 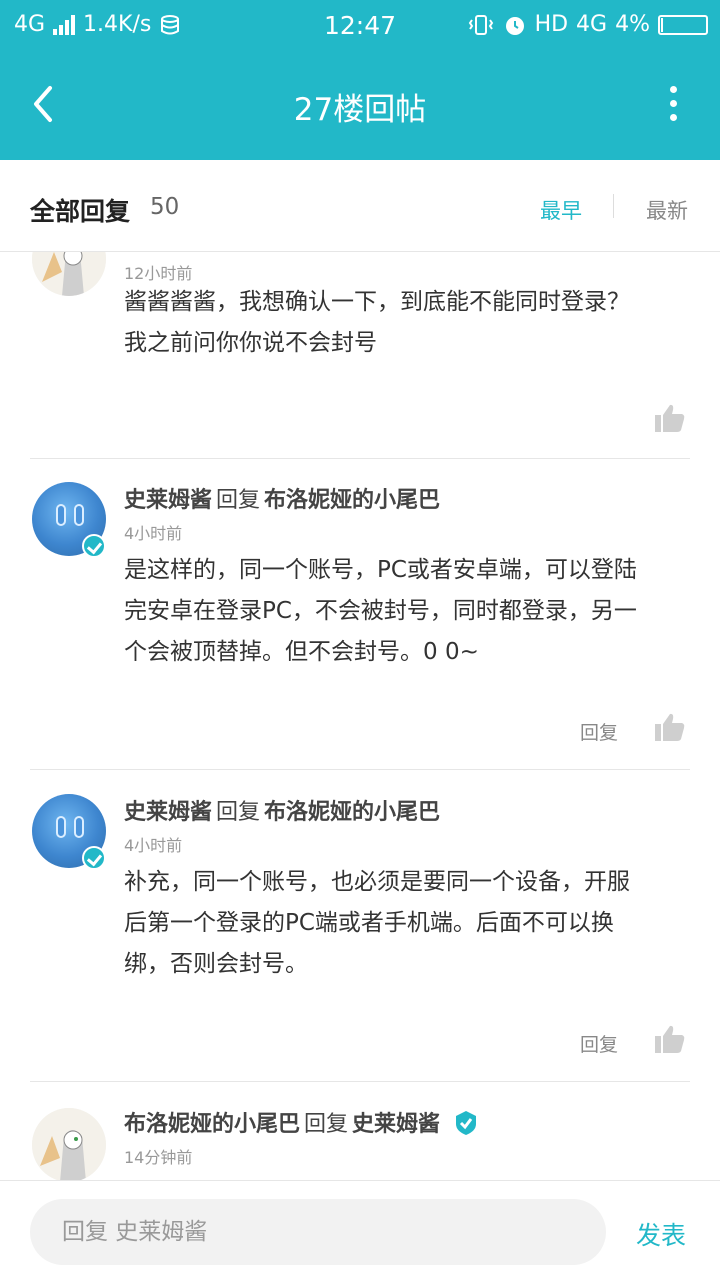 I want to click on reply-to-name: 史莱姆酱, so click(x=396, y=1124).